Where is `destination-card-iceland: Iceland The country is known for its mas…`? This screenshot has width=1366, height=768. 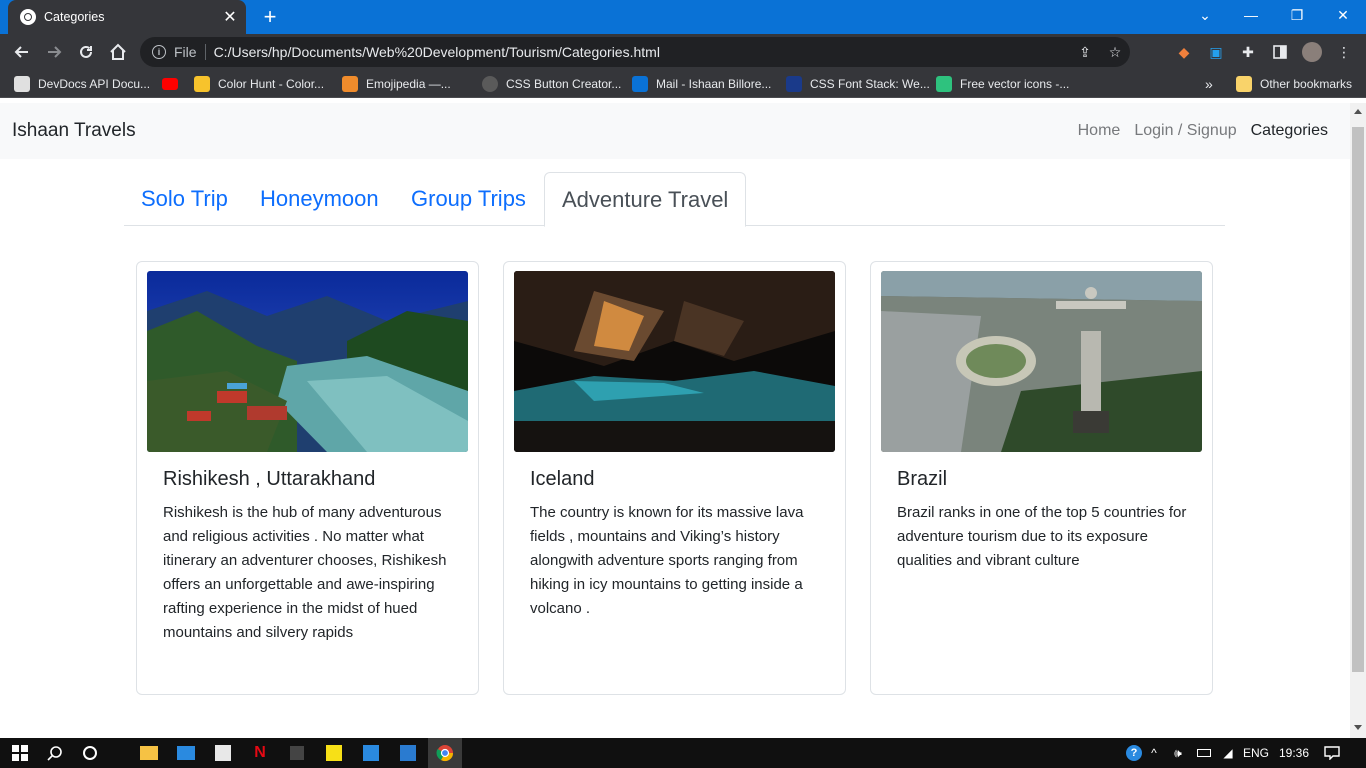
destination-card-iceland: Iceland The country is known for its mas… is located at coordinates (674, 478).